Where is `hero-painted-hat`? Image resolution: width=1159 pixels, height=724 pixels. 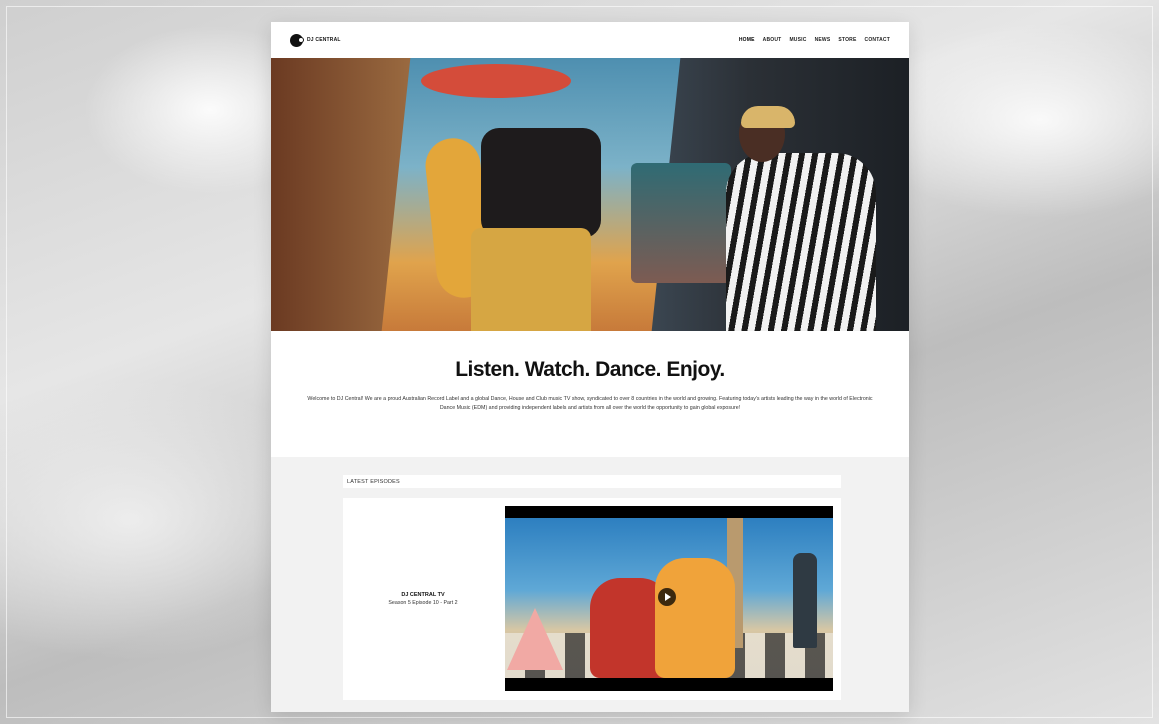 hero-painted-hat is located at coordinates (496, 81).